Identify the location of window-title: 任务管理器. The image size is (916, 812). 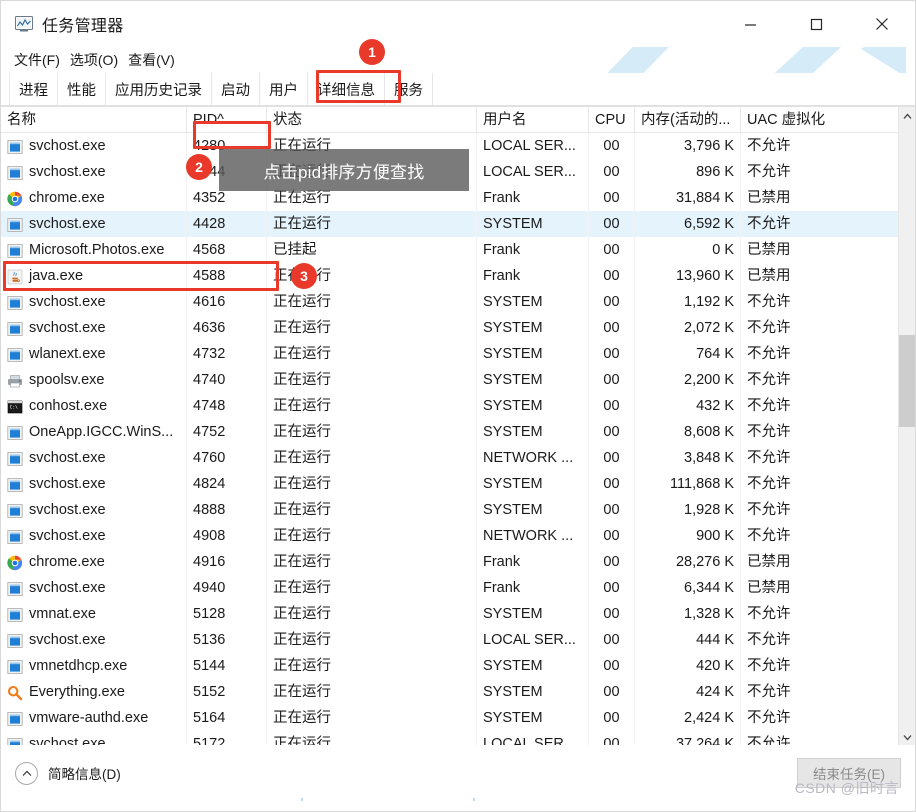
(83, 26).